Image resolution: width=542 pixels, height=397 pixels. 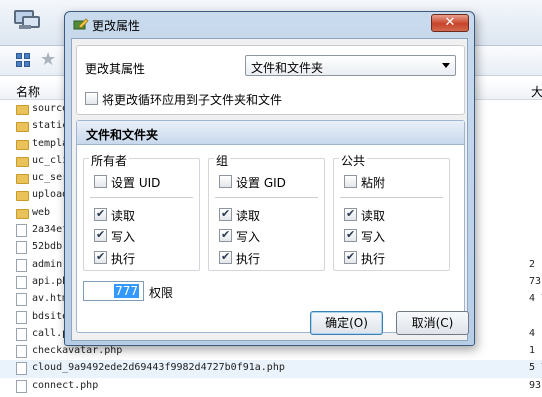 What do you see at coordinates (350, 214) in the screenshot?
I see `public-read-checkbox` at bounding box center [350, 214].